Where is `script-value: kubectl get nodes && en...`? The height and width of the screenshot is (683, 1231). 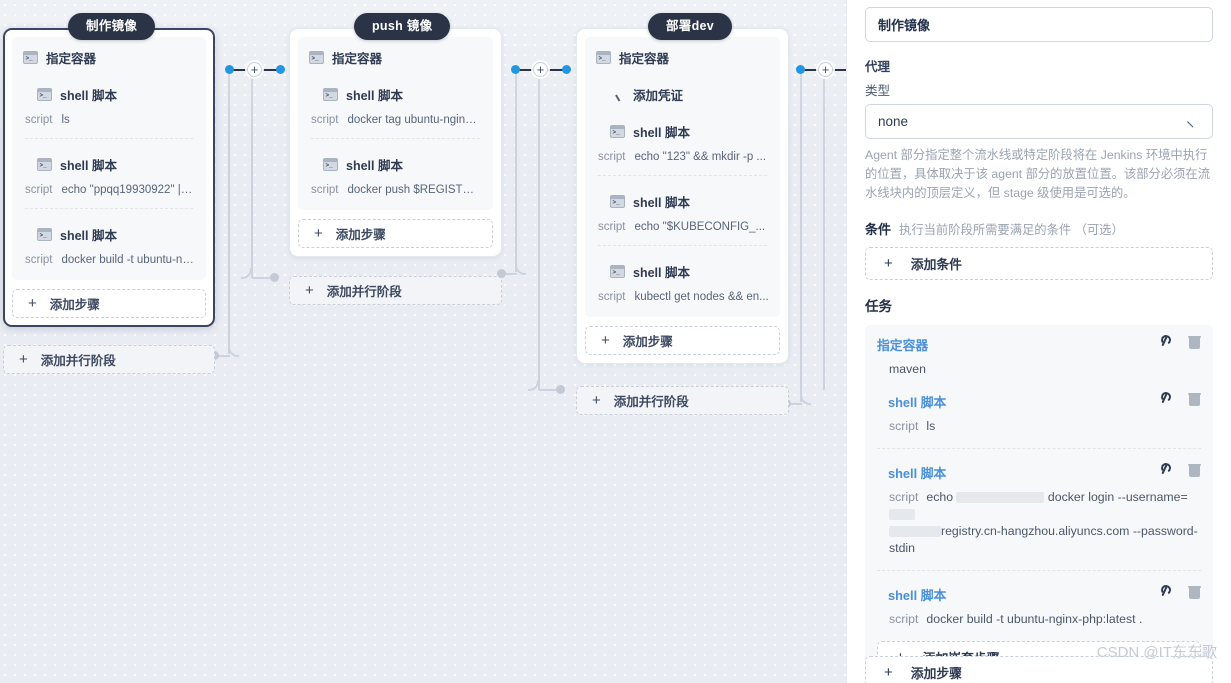 script-value: kubectl get nodes && en... is located at coordinates (701, 297).